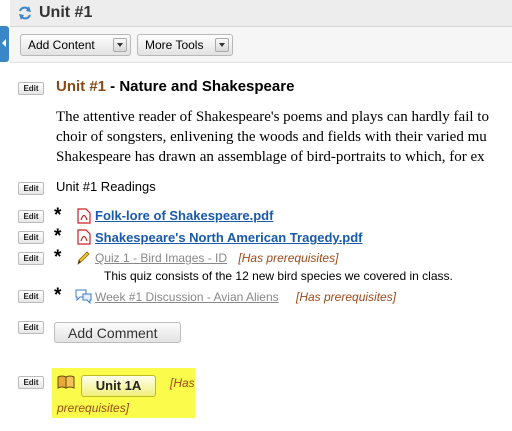  What do you see at coordinates (81, 86) in the screenshot?
I see `heading-unit: Unit #1` at bounding box center [81, 86].